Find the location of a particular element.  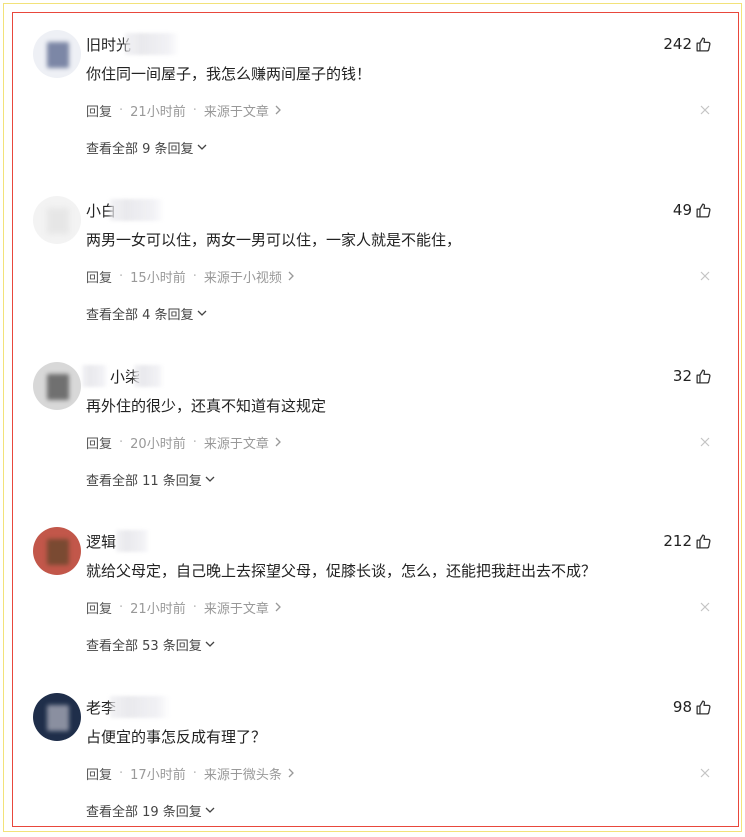

like-button: 212 is located at coordinates (687, 541).